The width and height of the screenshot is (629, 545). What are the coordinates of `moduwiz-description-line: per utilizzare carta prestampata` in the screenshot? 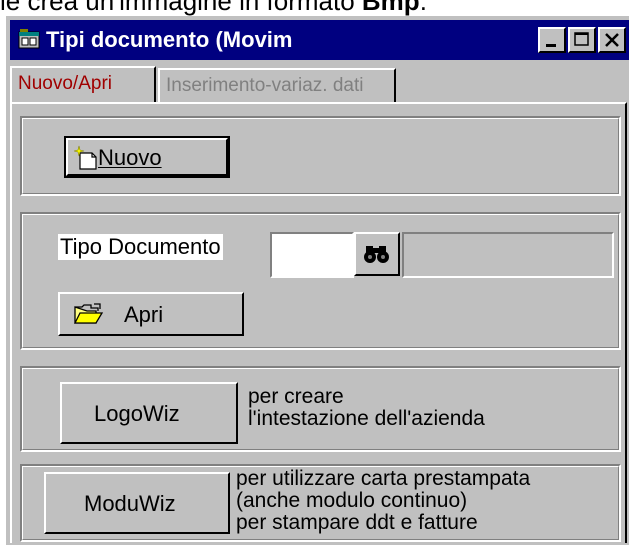 It's located at (383, 478).